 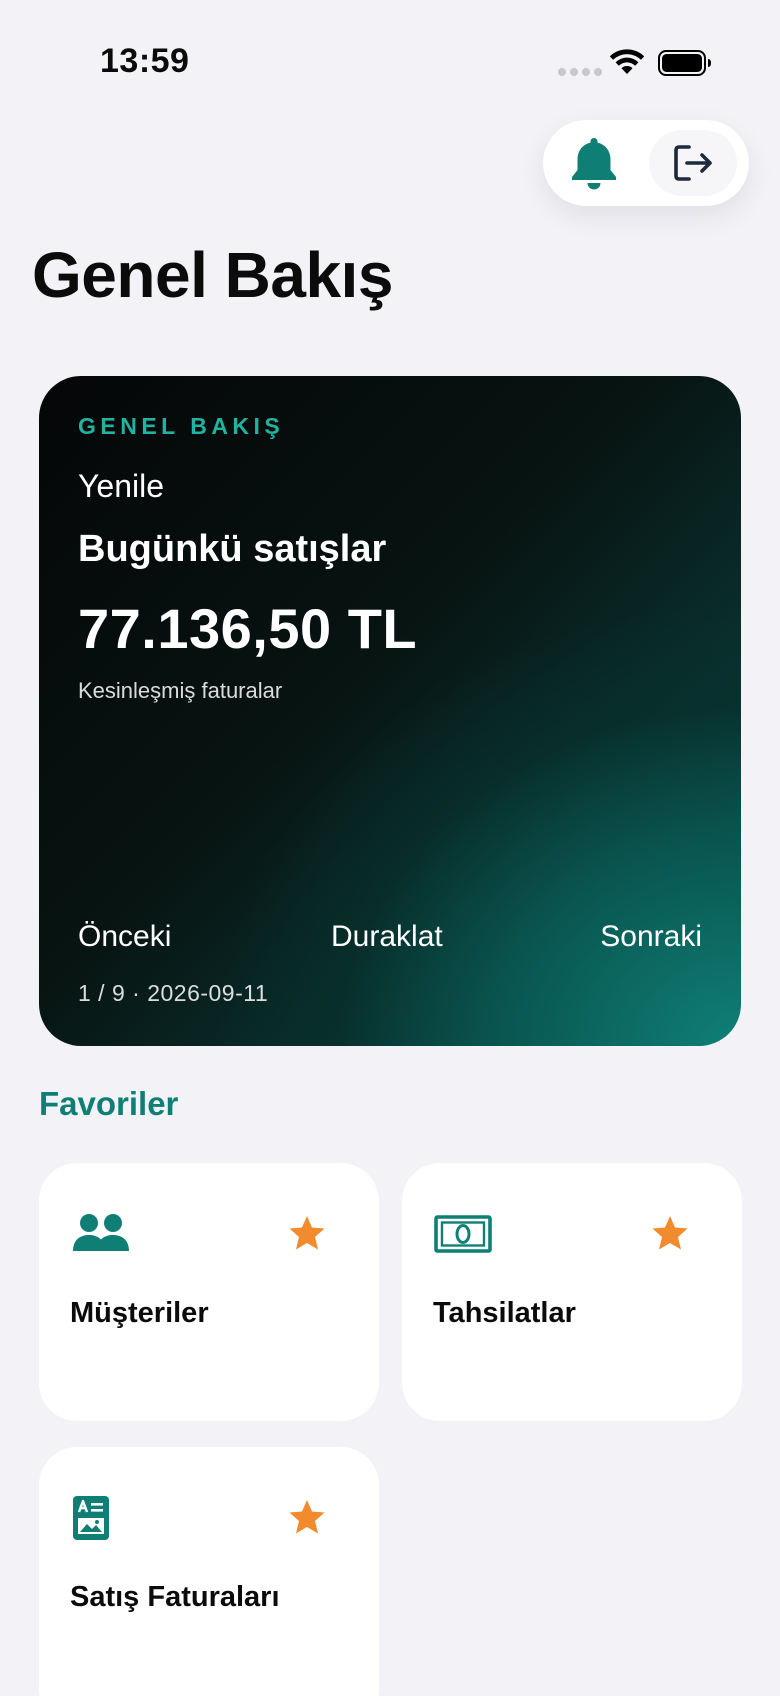 What do you see at coordinates (209, 1292) in the screenshot?
I see `favorite-card-customers: Müşteriler` at bounding box center [209, 1292].